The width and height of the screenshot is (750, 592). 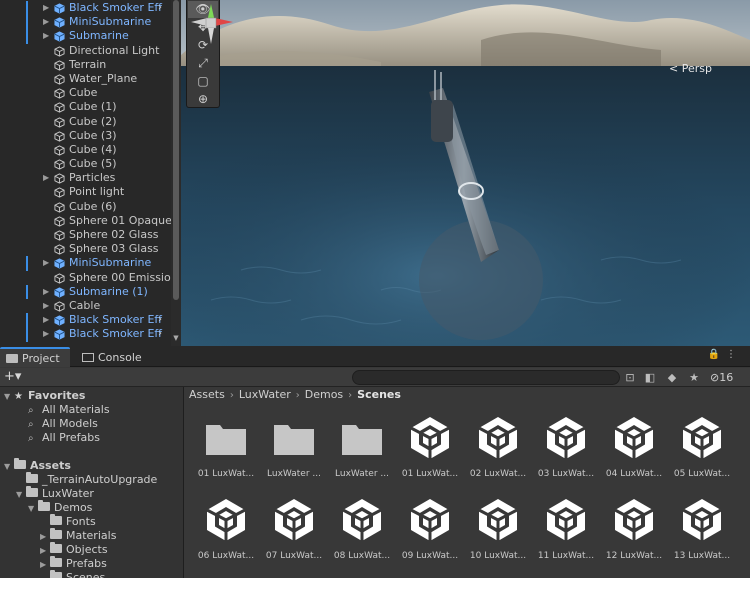 What do you see at coordinates (68, 493) in the screenshot?
I see `tree-folder-label: LuxWater` at bounding box center [68, 493].